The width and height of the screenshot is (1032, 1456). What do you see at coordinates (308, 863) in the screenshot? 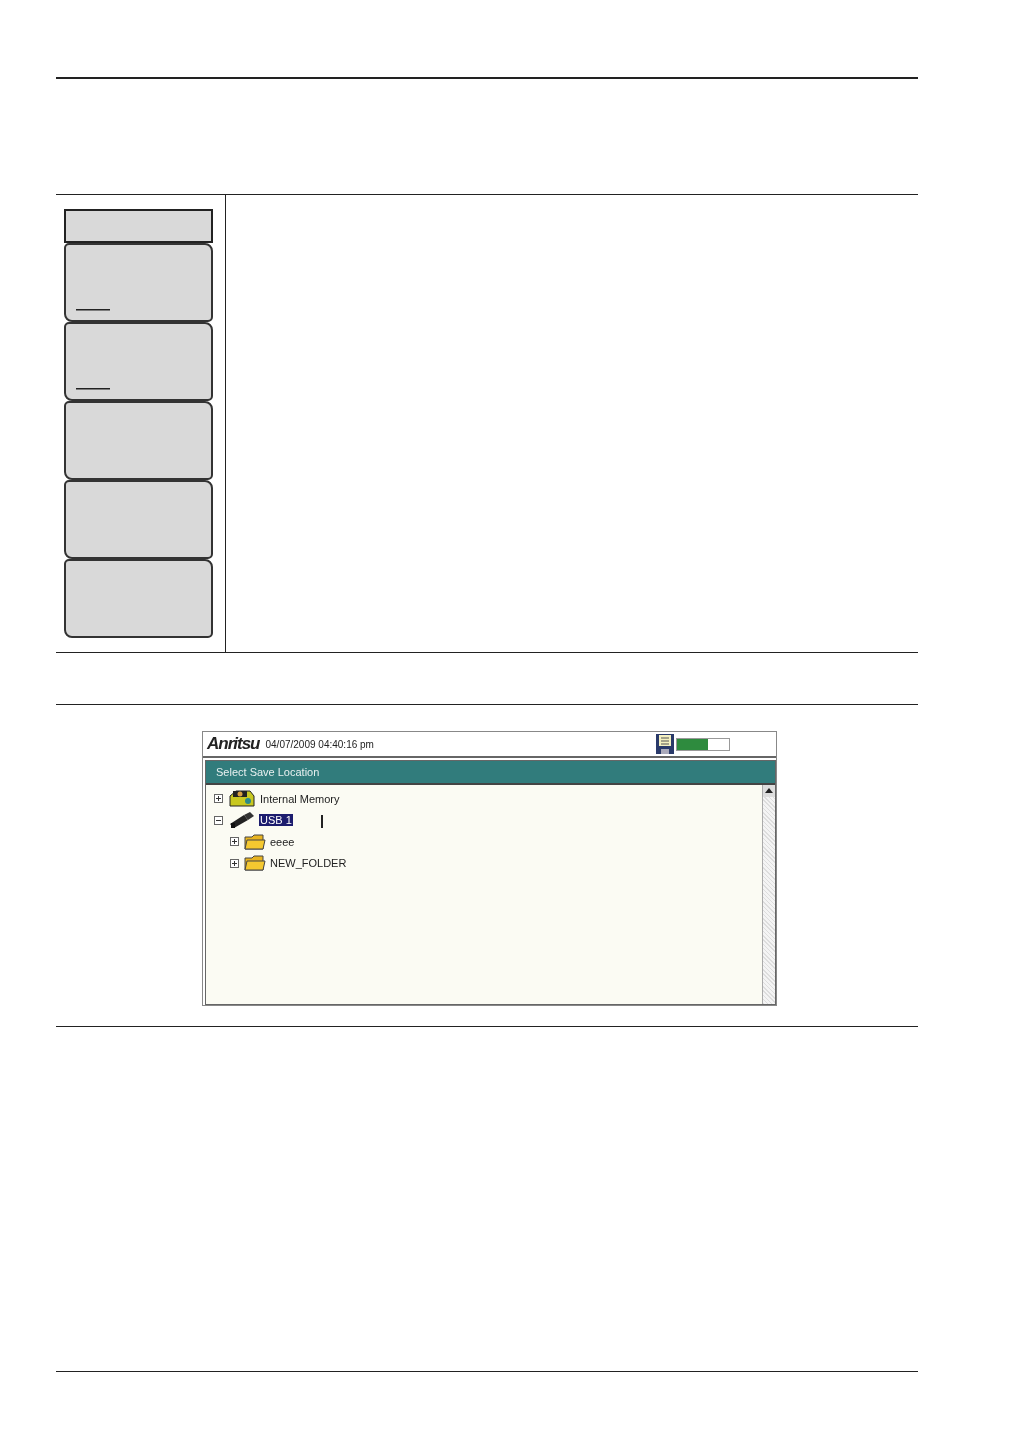
I see `tree-item: NEW_FOLDER` at bounding box center [308, 863].